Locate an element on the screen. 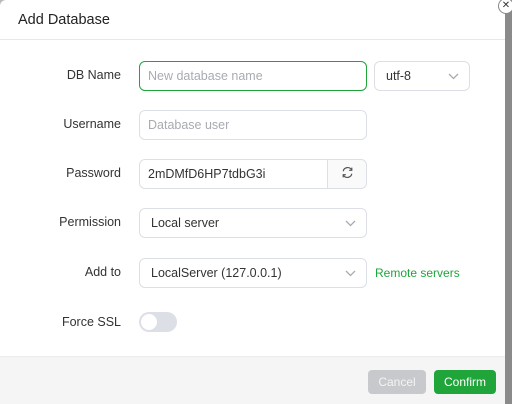 This screenshot has height=404, width=512. row-db-name: DB Name utf-8 is located at coordinates (252, 76).